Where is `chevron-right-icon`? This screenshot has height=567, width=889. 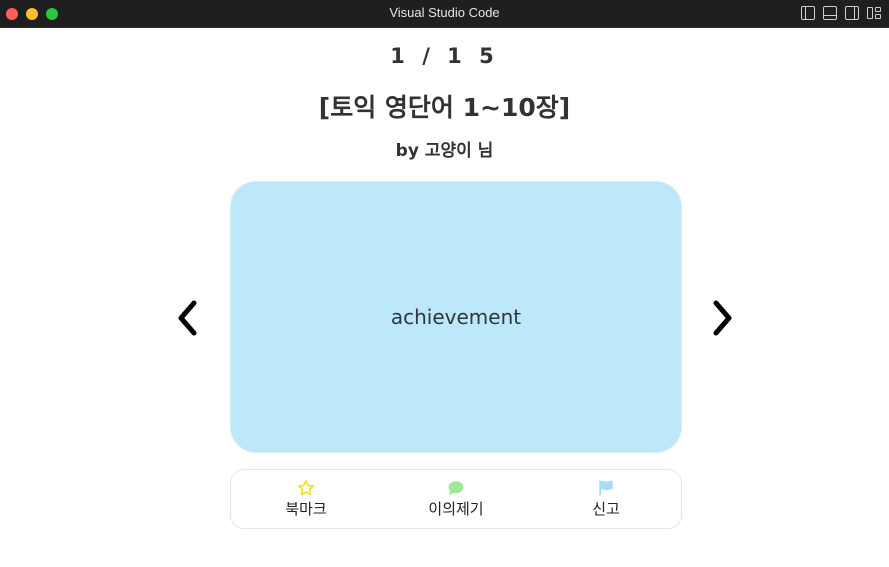
chevron-right-icon is located at coordinates (722, 318).